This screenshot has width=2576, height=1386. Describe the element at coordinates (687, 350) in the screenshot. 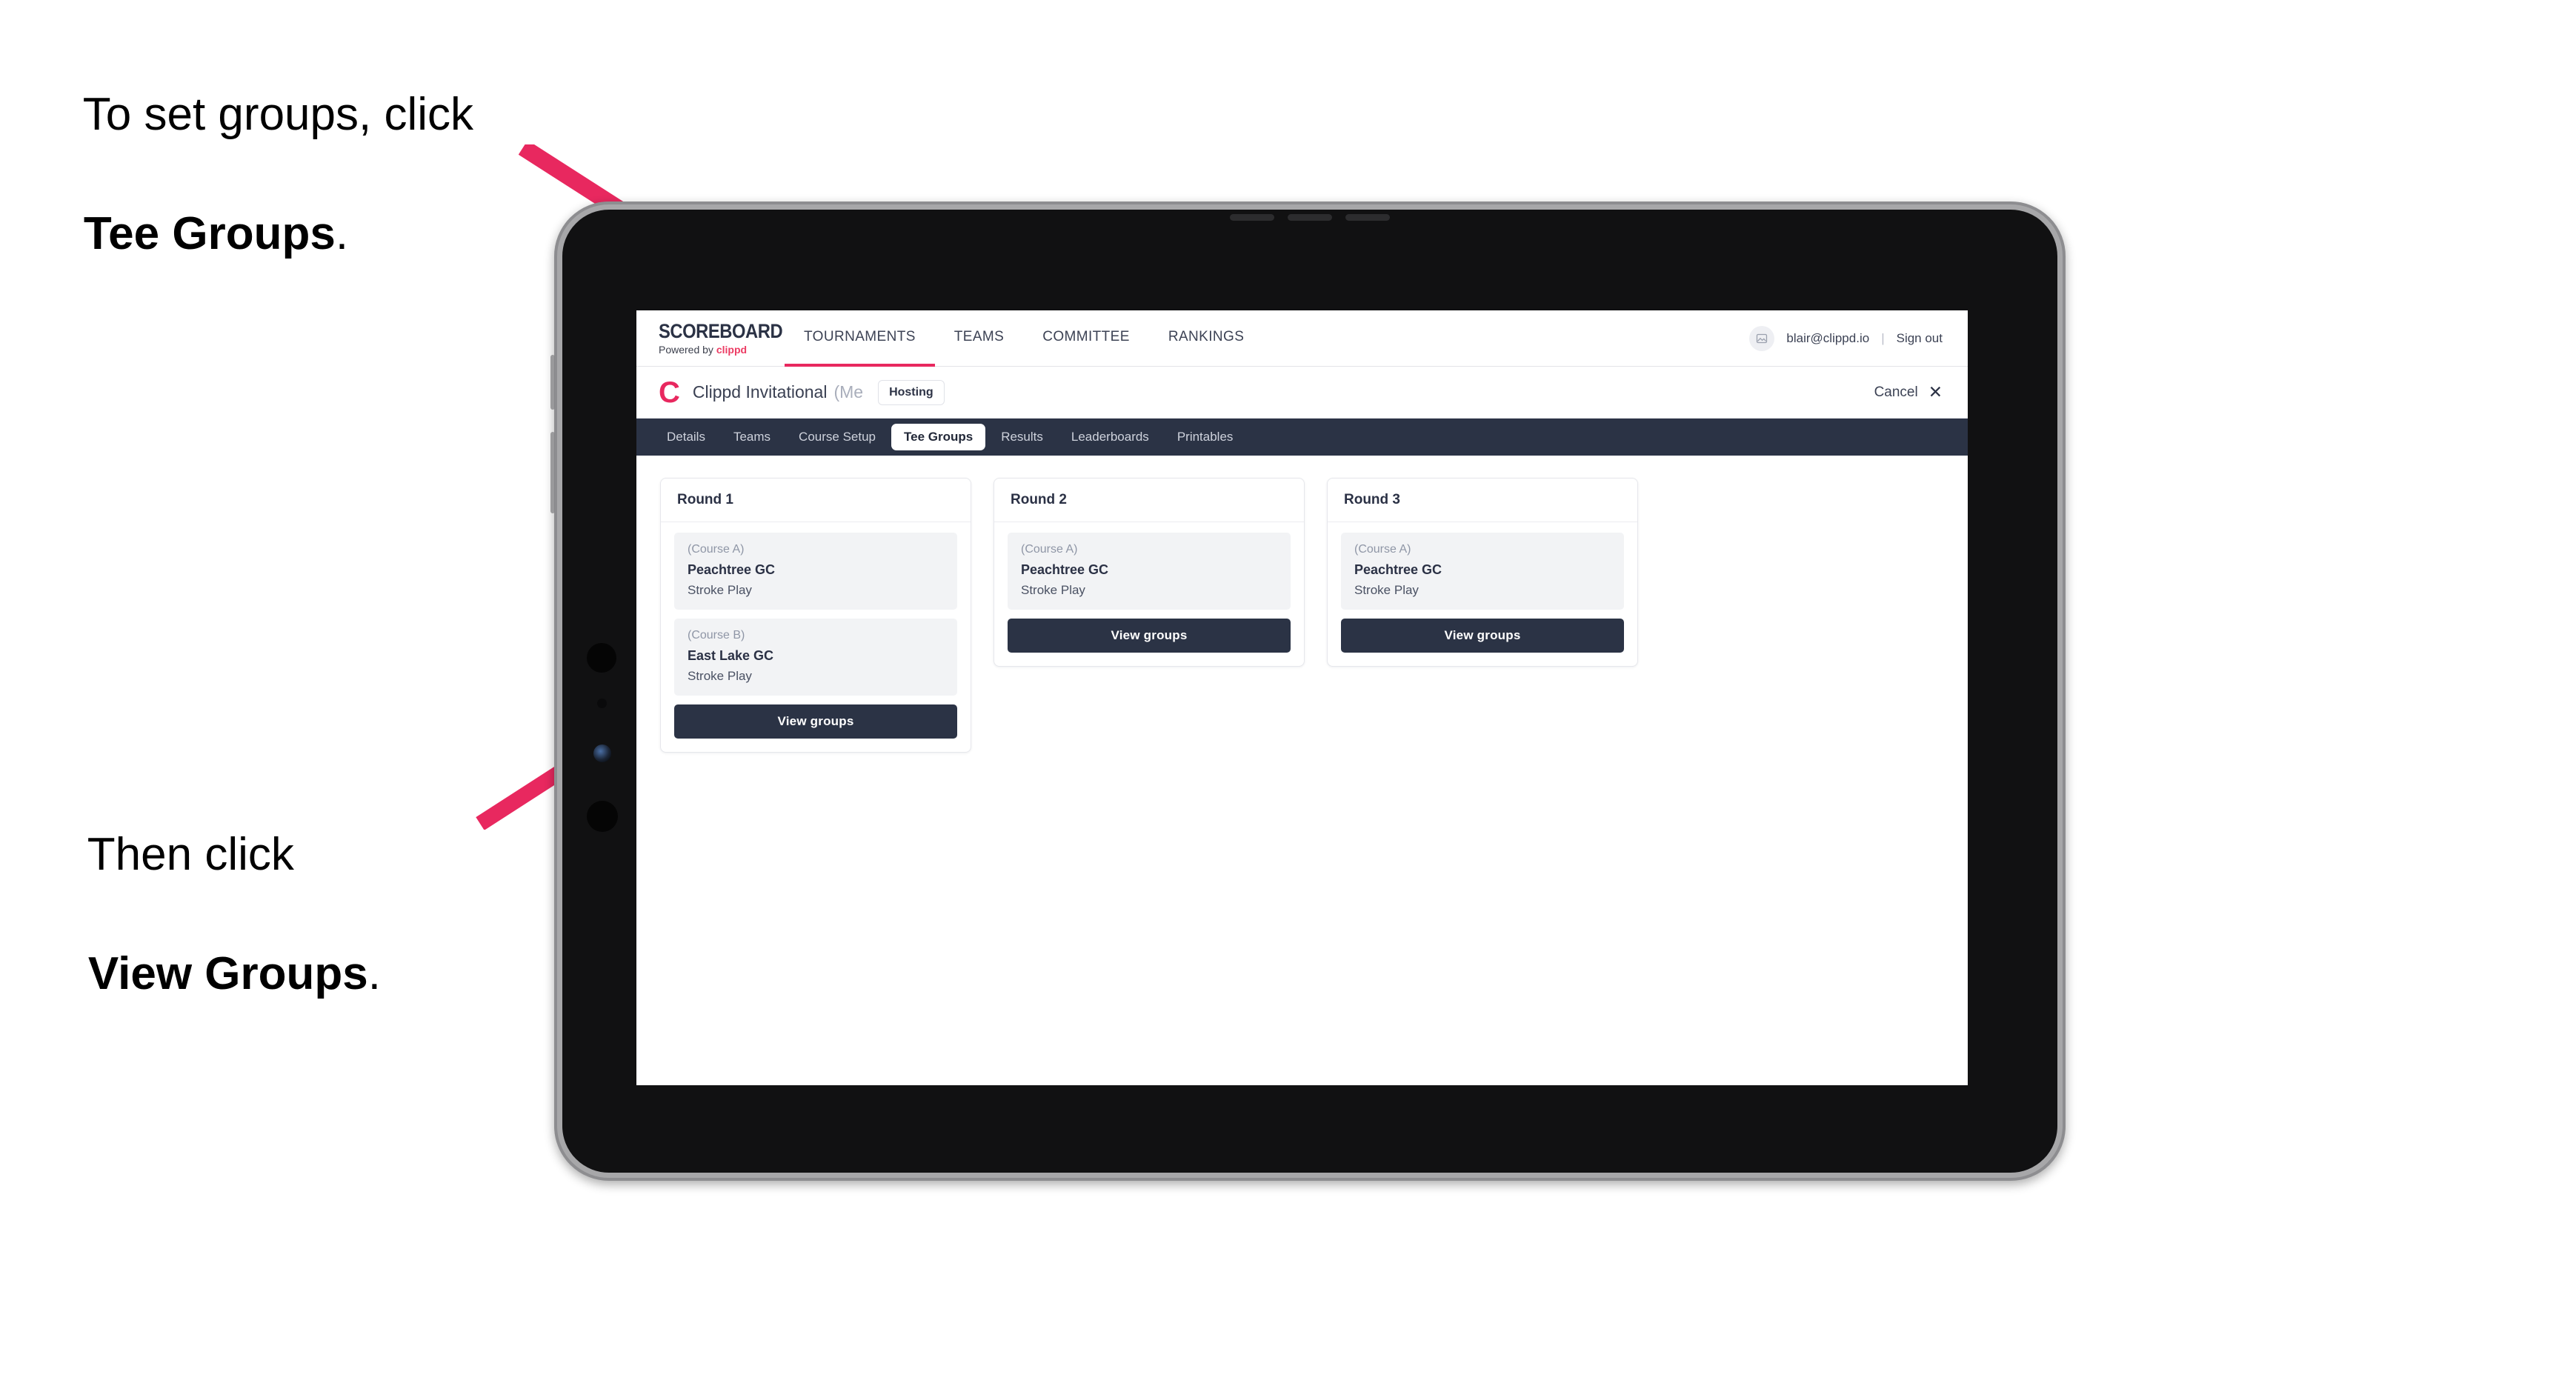

I see `logo-tagline-prefix: Powered by` at that location.